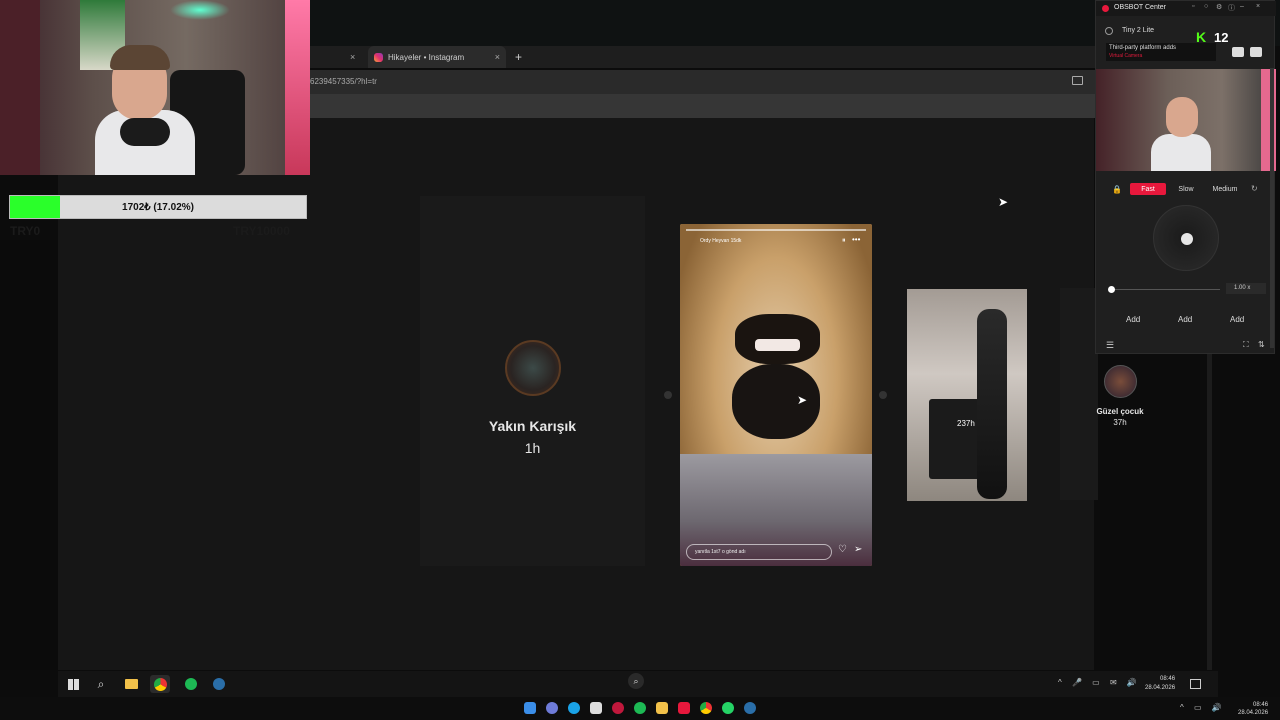  What do you see at coordinates (1117, 189) in the screenshot?
I see `lock-icon: 🔒` at bounding box center [1117, 189].